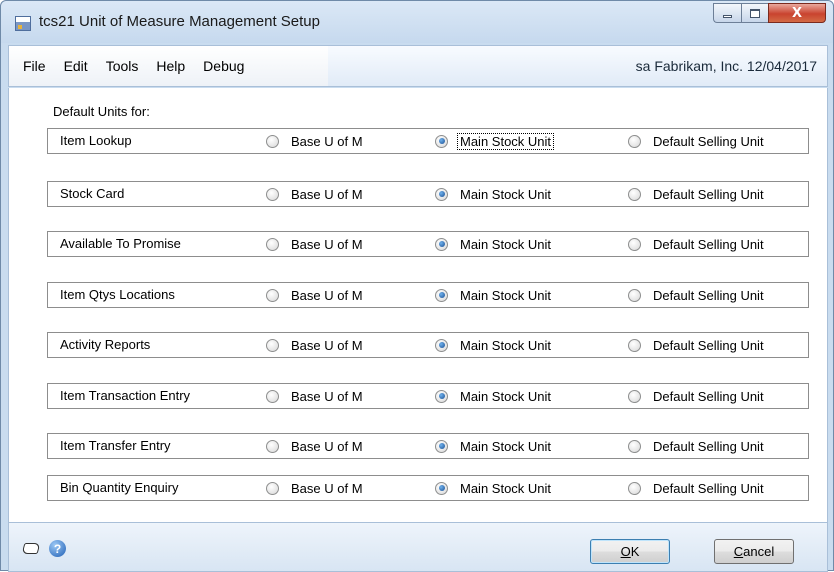 The width and height of the screenshot is (834, 572). What do you see at coordinates (117, 294) in the screenshot?
I see `row-label: Item Qtys Locations` at bounding box center [117, 294].